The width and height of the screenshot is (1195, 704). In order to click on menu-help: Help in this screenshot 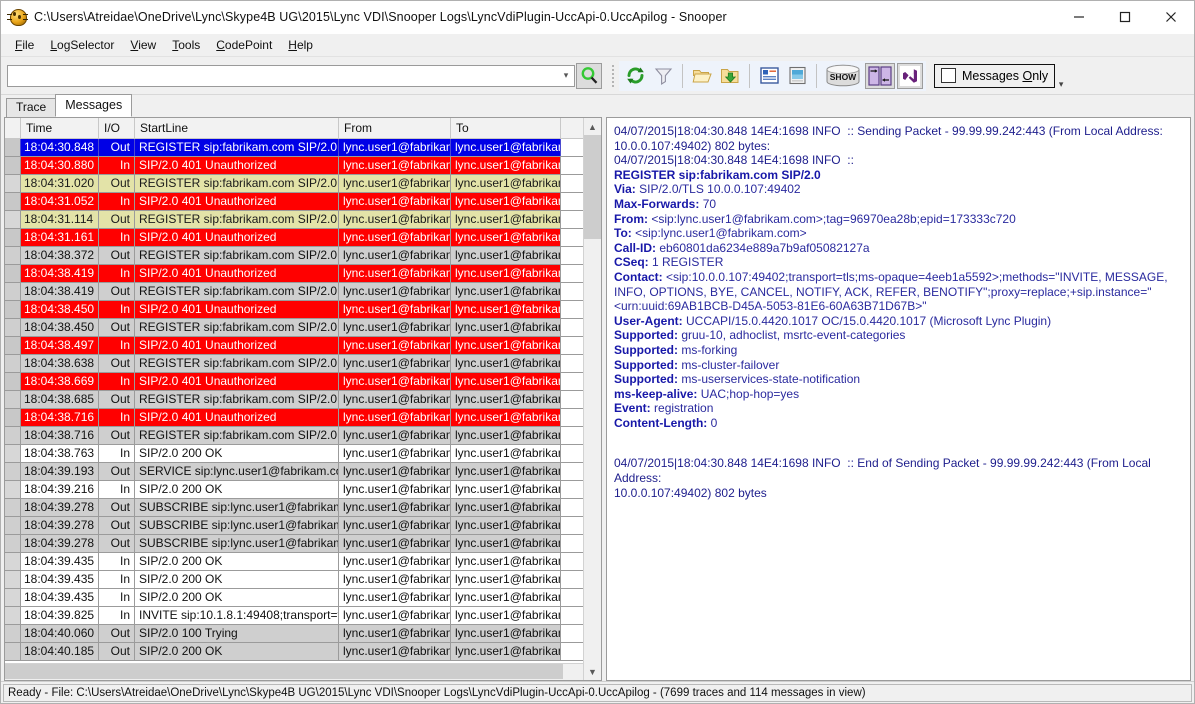, I will do `click(300, 45)`.